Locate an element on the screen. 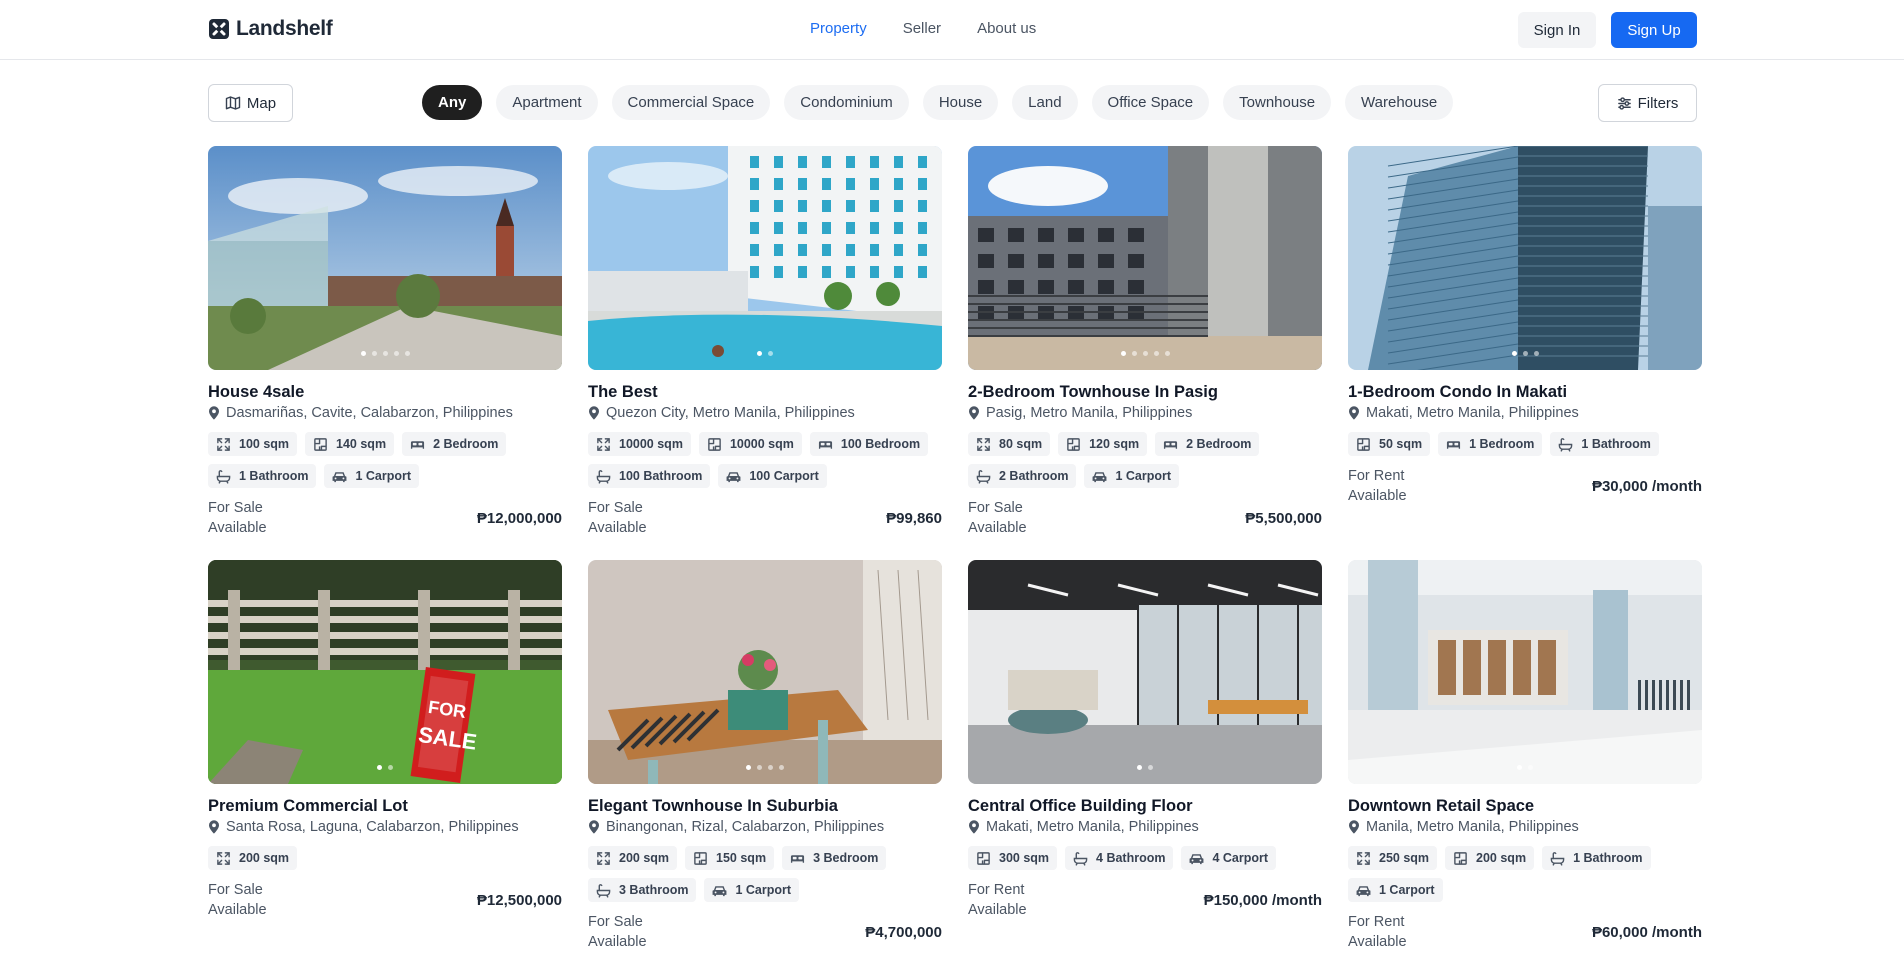 The height and width of the screenshot is (955, 1904). listing-title: The Best is located at coordinates (765, 392).